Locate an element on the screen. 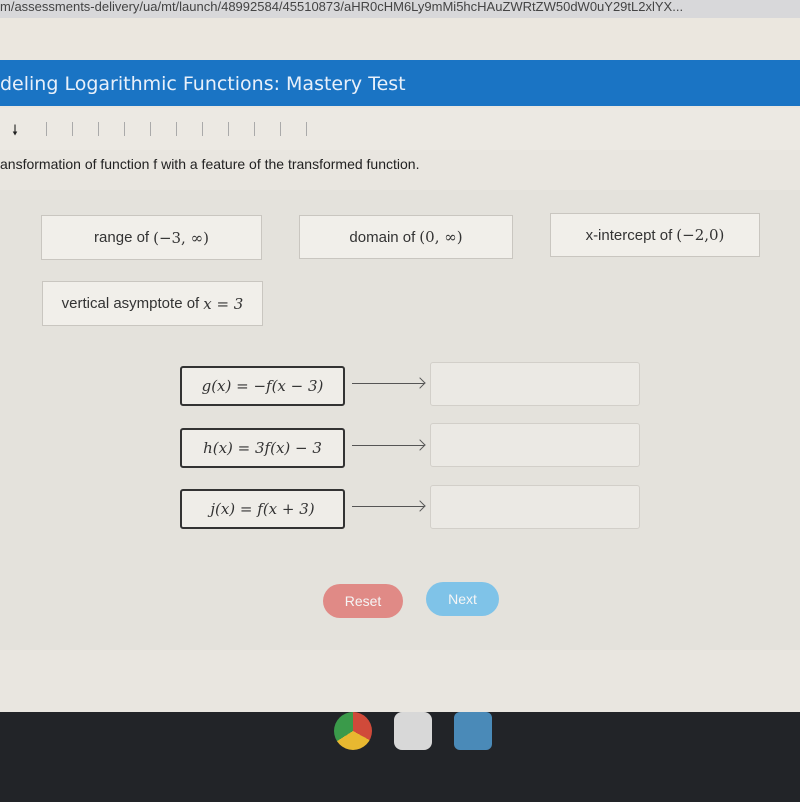 This screenshot has width=800, height=802. browser-band is located at coordinates (400, 39).